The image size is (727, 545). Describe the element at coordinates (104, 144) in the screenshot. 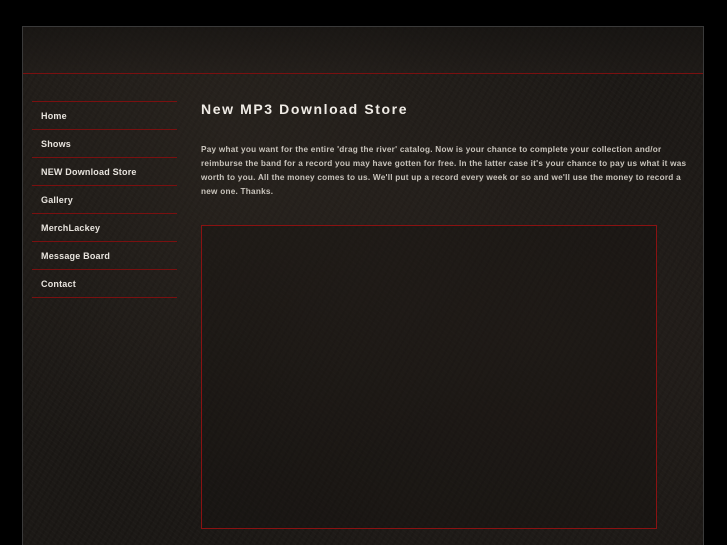

I see `nav-item-shows: Shows` at that location.